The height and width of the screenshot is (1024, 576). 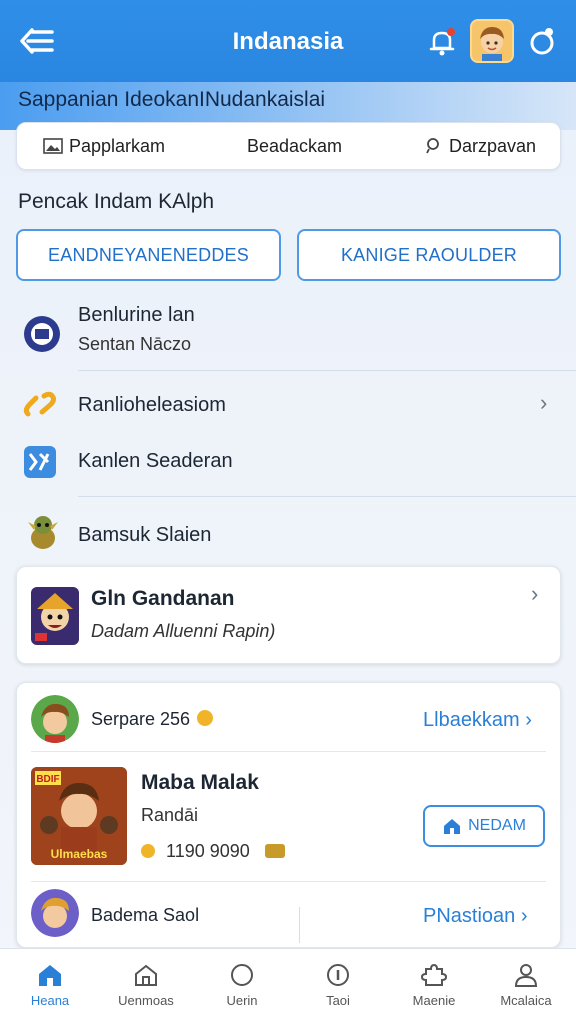 I want to click on row-link: PNastioan ›, so click(x=475, y=916).